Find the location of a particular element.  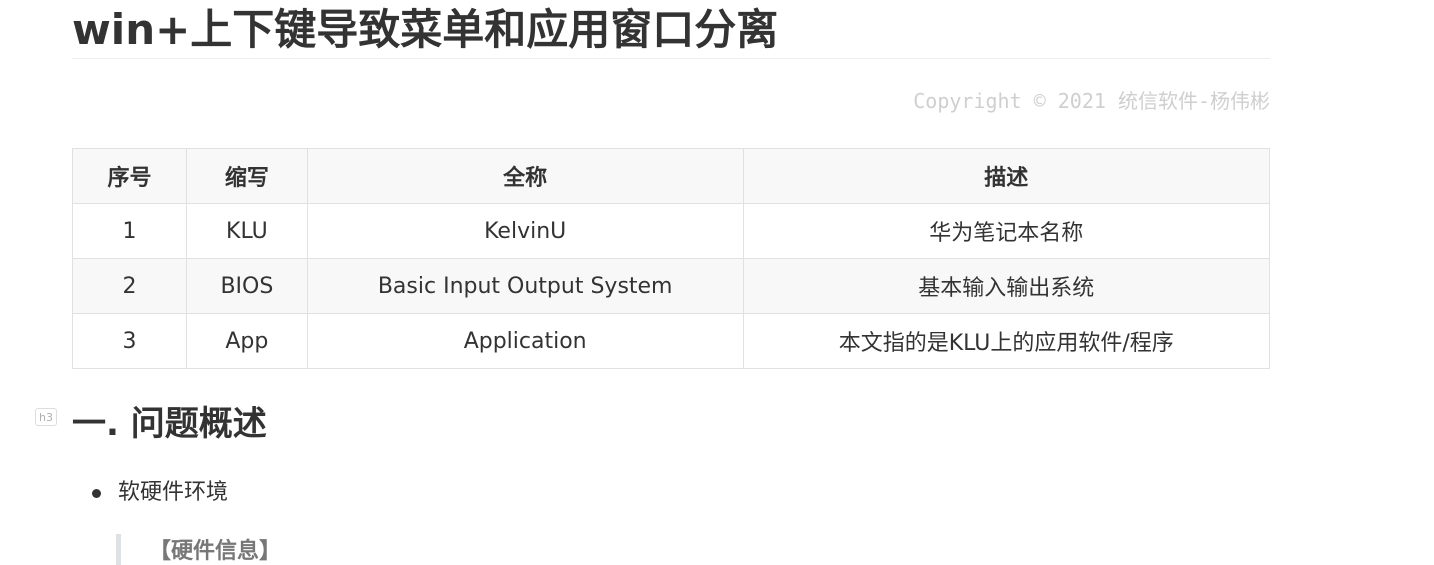

list-item-text: 软硬件环境 is located at coordinates (173, 492).